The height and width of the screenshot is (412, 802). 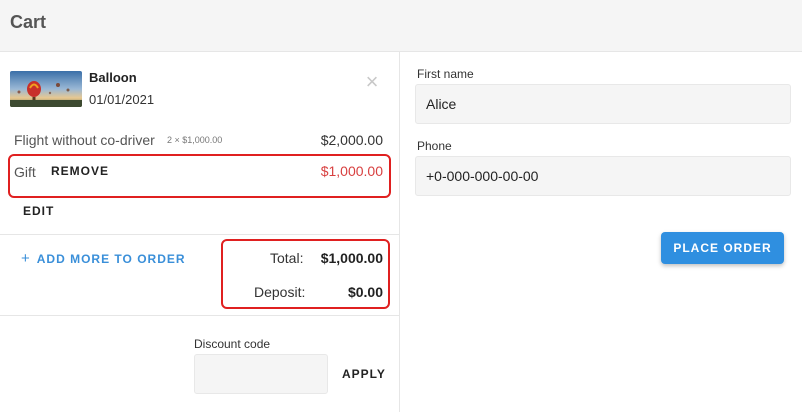 I want to click on line-item-price: $2,000.00, so click(x=351, y=140).